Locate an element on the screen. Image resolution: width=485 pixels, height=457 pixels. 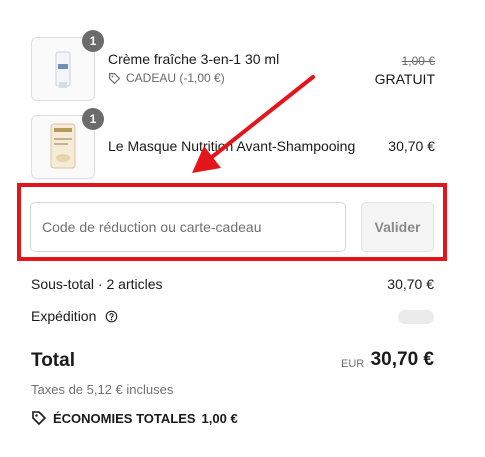
item-price: 30,70 € is located at coordinates (411, 146).